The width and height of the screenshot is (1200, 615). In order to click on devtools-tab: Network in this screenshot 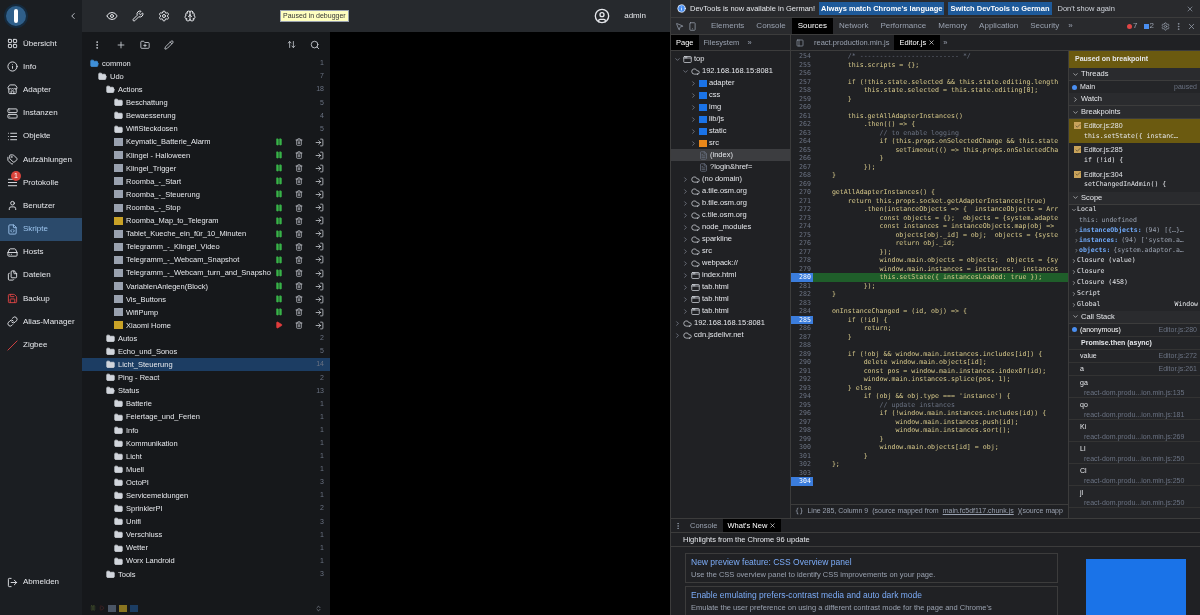, I will do `click(854, 26)`.